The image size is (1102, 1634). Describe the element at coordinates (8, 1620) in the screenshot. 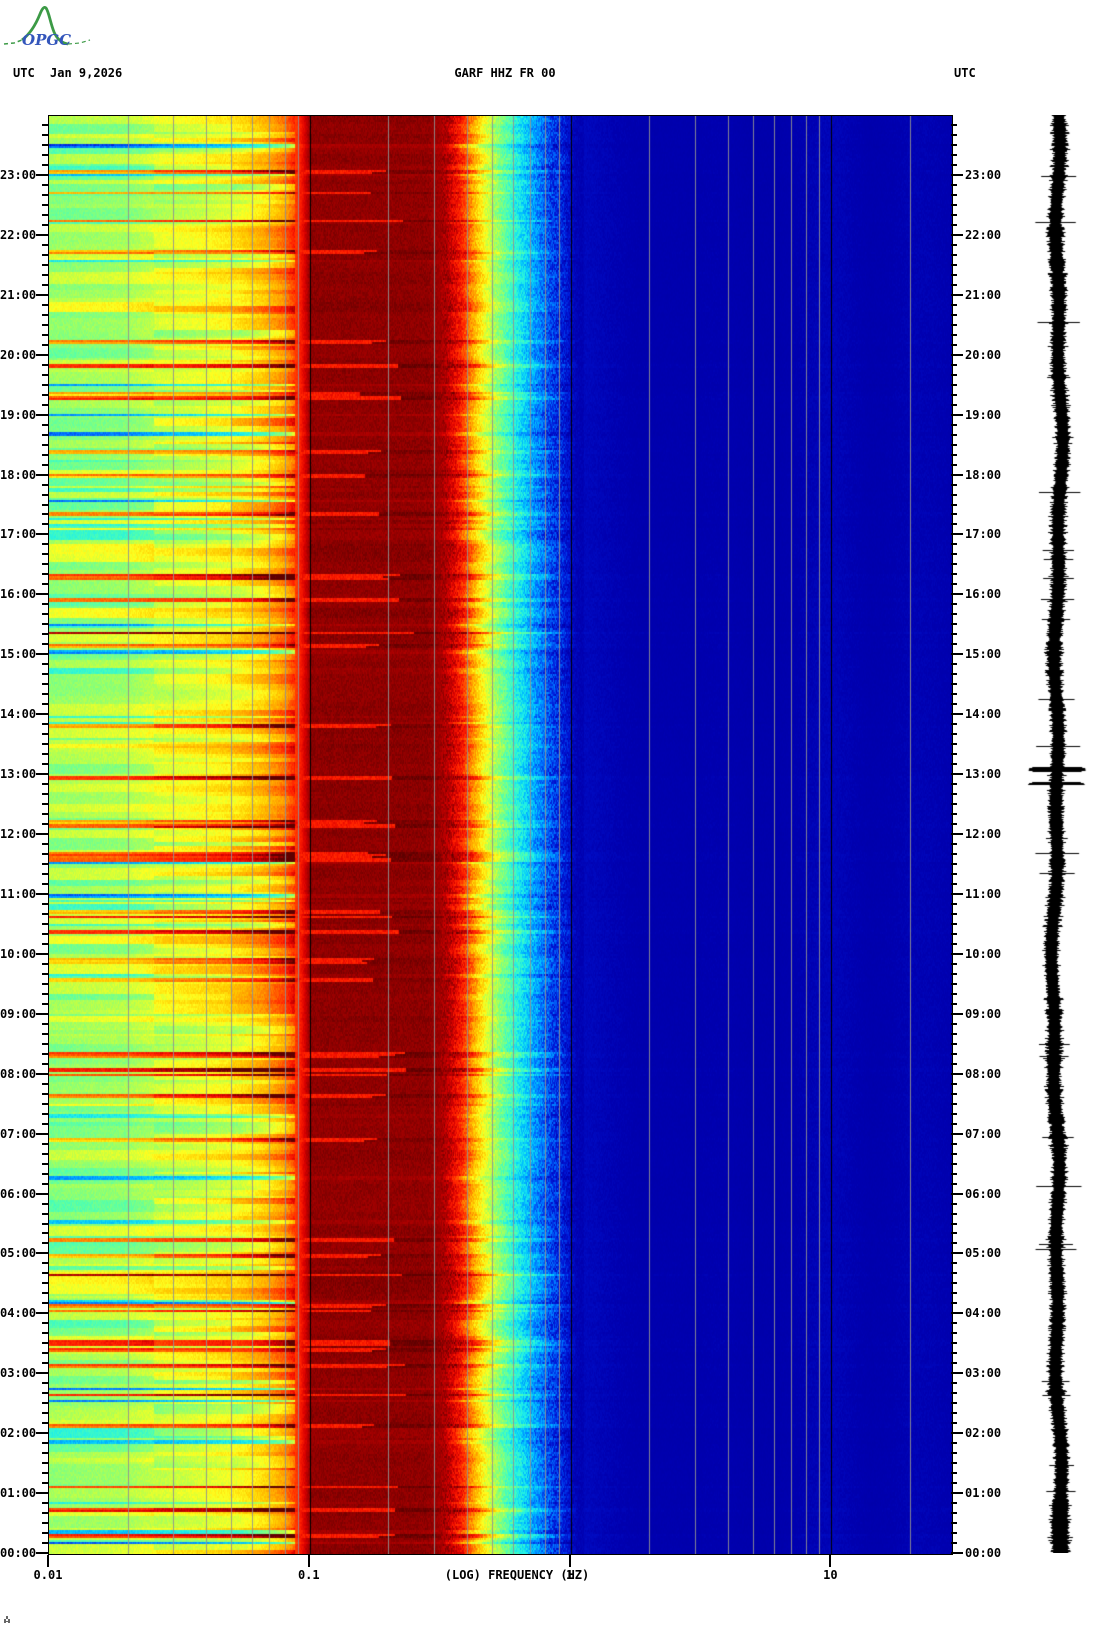

I see `corner-artifact` at that location.